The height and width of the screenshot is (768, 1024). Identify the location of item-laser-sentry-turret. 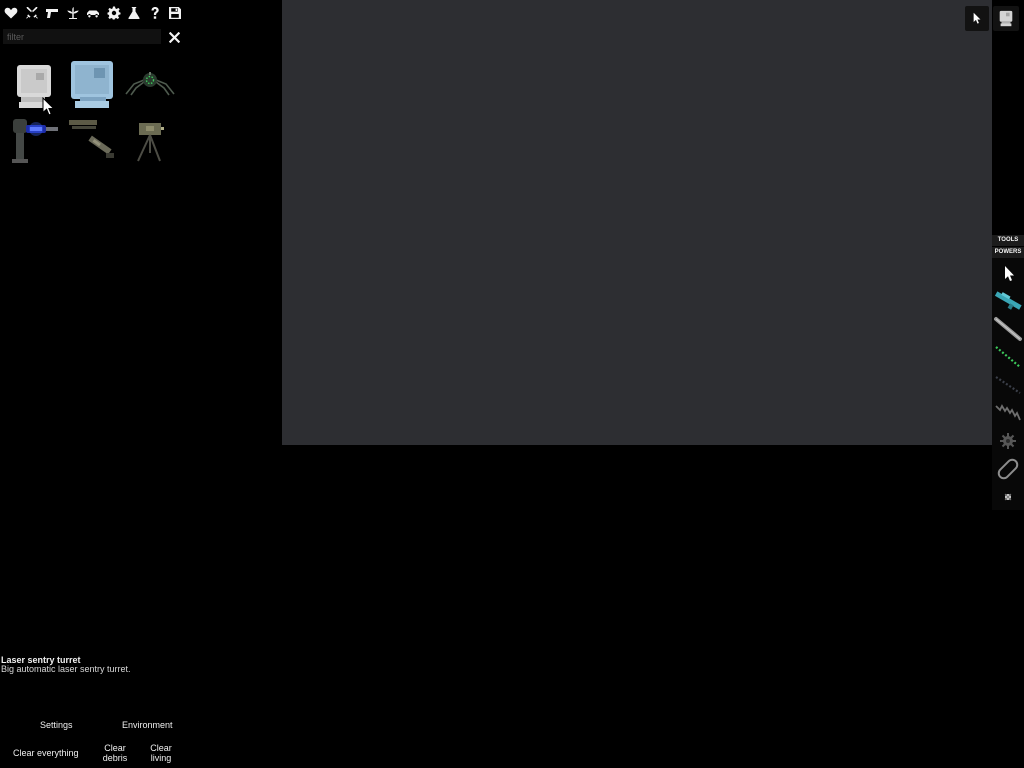
(34, 140).